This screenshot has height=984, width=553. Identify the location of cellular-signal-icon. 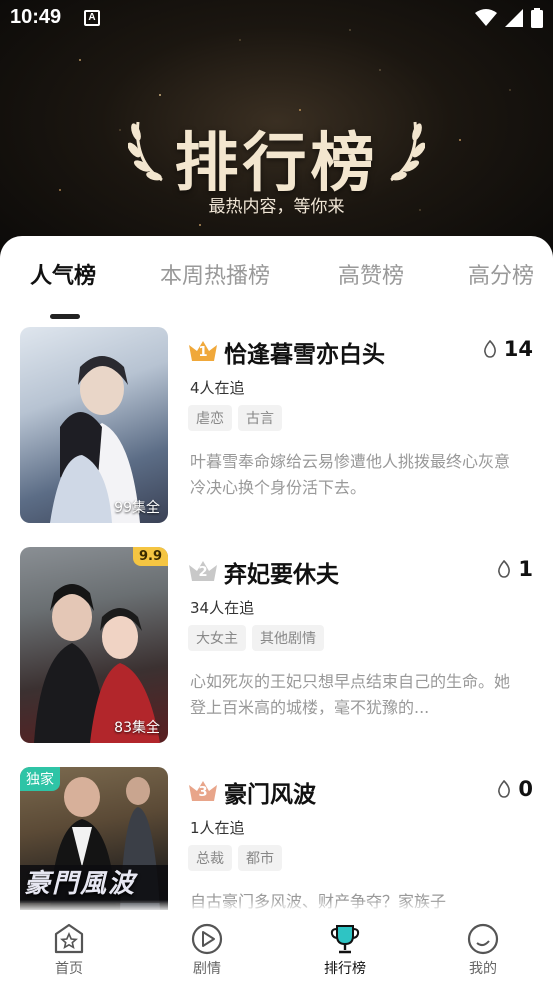
(514, 18).